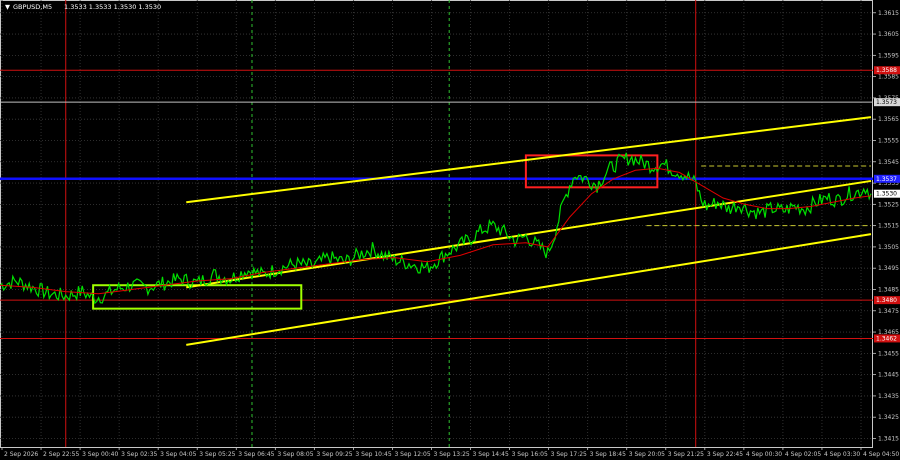 This screenshot has width=900, height=460. What do you see at coordinates (334, 454) in the screenshot?
I see `x-tick-label: 3 Sep 09:25` at bounding box center [334, 454].